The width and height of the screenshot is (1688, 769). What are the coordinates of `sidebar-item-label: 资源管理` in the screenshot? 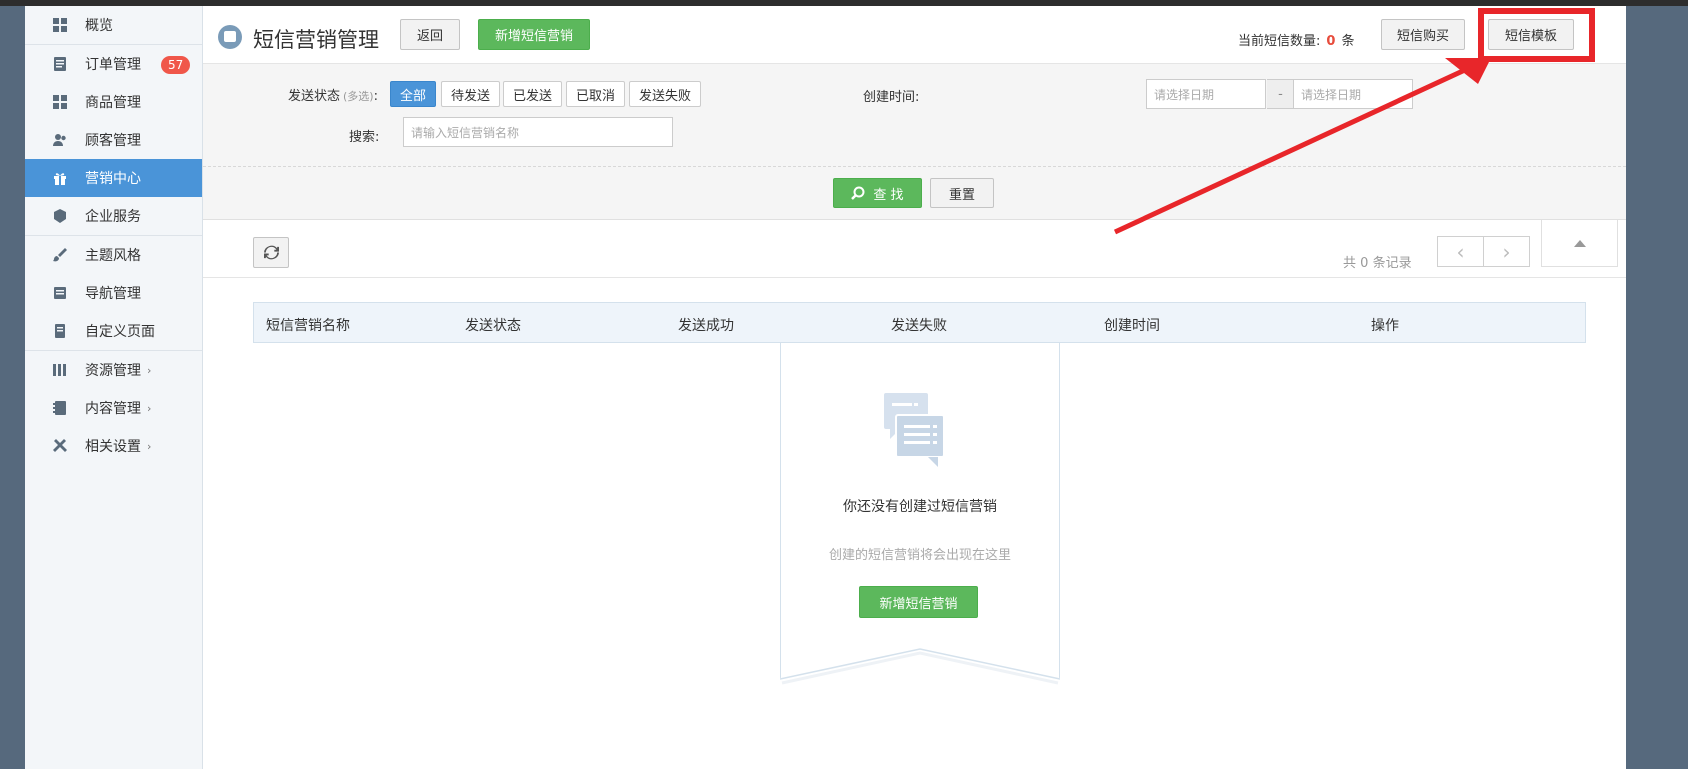 It's located at (113, 371).